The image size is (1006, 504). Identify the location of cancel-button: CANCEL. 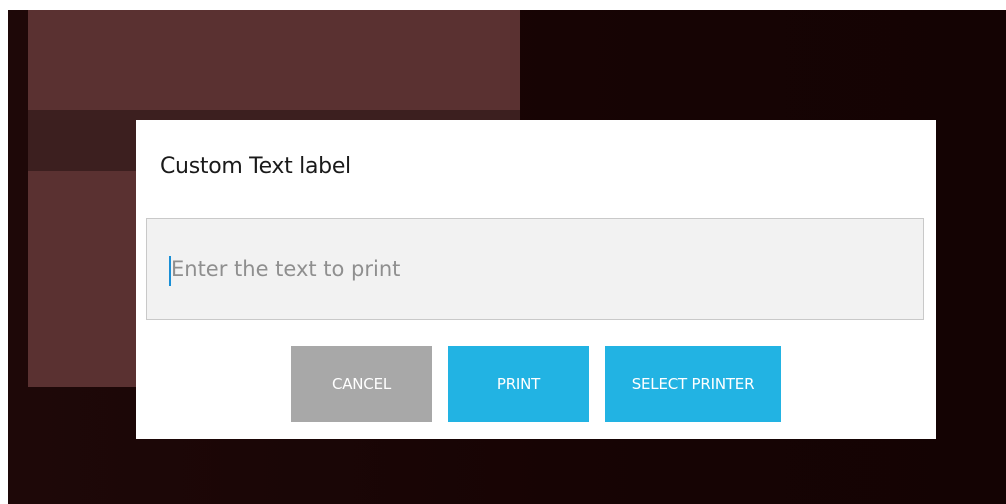
(361, 384).